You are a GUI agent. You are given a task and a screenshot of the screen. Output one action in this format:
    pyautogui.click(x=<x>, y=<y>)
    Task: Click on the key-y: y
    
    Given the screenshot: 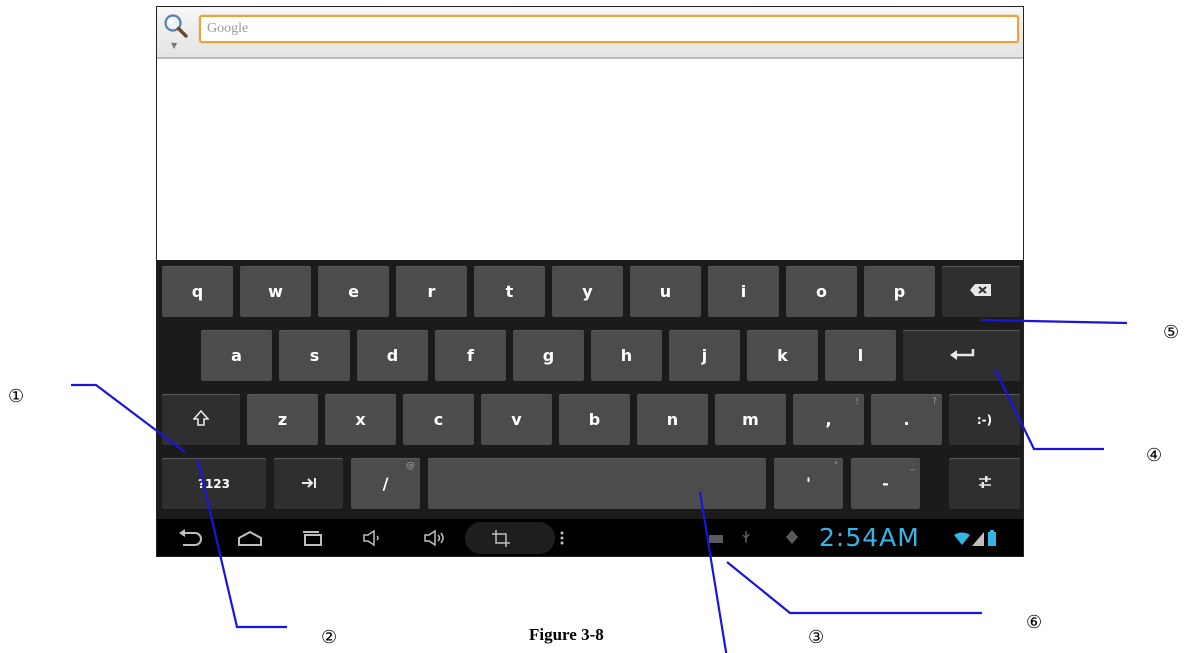 What is the action you would take?
    pyautogui.click(x=587, y=291)
    